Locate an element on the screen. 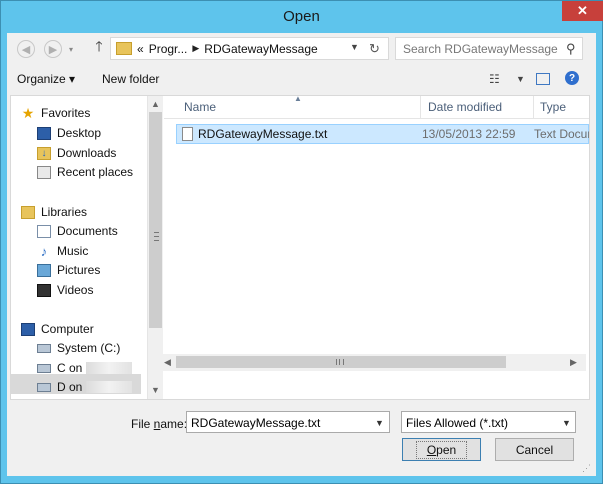 The height and width of the screenshot is (484, 603). nav-item-network-drive-d: D on is located at coordinates (85, 387).